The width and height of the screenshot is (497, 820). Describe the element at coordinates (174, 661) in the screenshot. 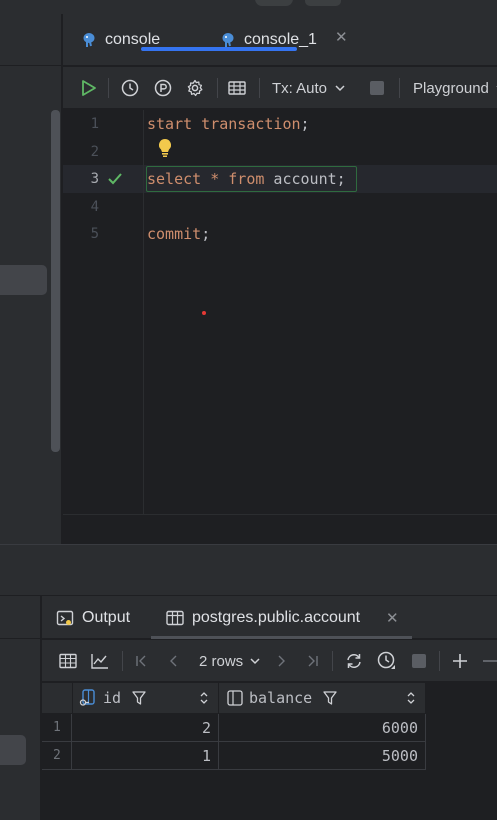

I see `previous-page-button` at that location.